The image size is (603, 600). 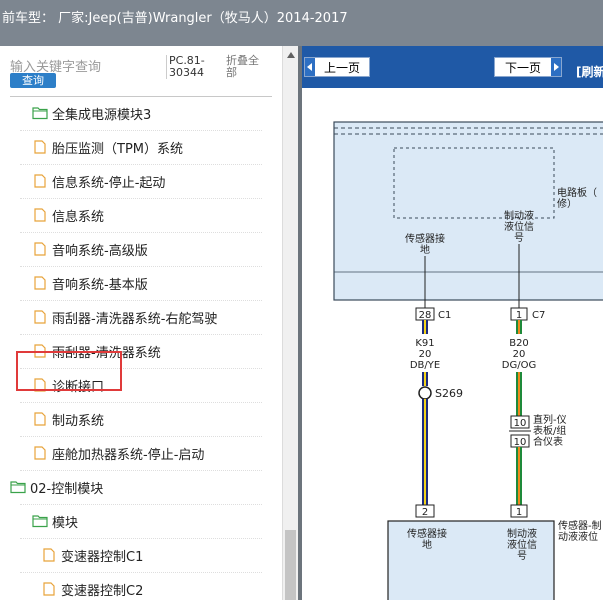 I want to click on prev-page-label: 上一页, so click(x=341, y=67).